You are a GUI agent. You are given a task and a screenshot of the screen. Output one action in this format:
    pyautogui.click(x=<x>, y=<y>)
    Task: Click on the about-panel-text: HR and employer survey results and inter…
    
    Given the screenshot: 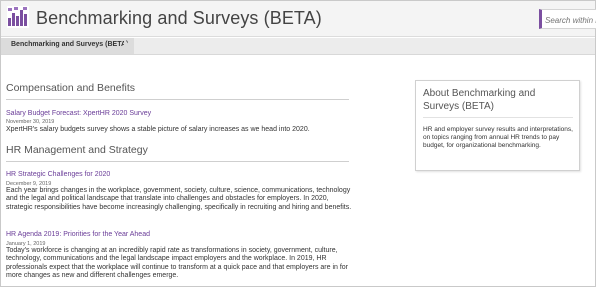 What is the action you would take?
    pyautogui.click(x=498, y=137)
    